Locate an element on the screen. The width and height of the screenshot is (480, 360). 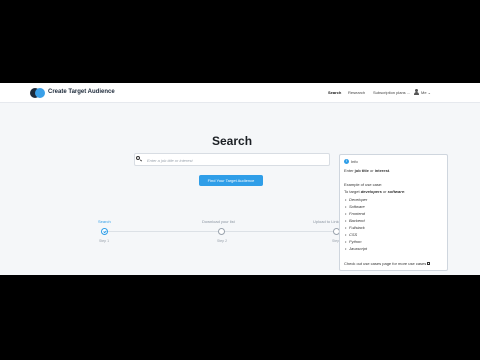
info-icon: i is located at coordinates (346, 162).